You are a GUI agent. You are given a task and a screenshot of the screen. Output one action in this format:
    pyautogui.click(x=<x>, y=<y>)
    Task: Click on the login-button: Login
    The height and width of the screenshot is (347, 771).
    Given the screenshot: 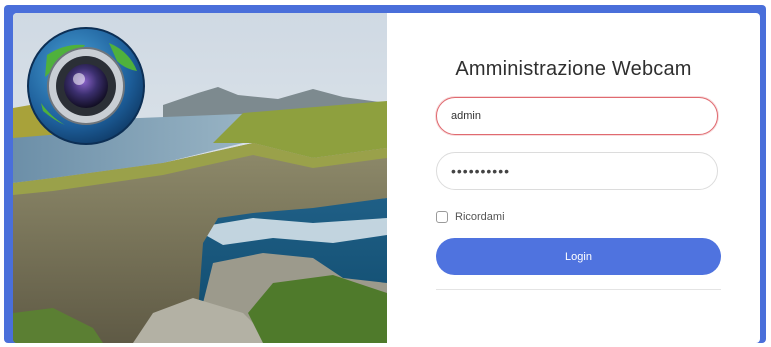 What is the action you would take?
    pyautogui.click(x=578, y=256)
    